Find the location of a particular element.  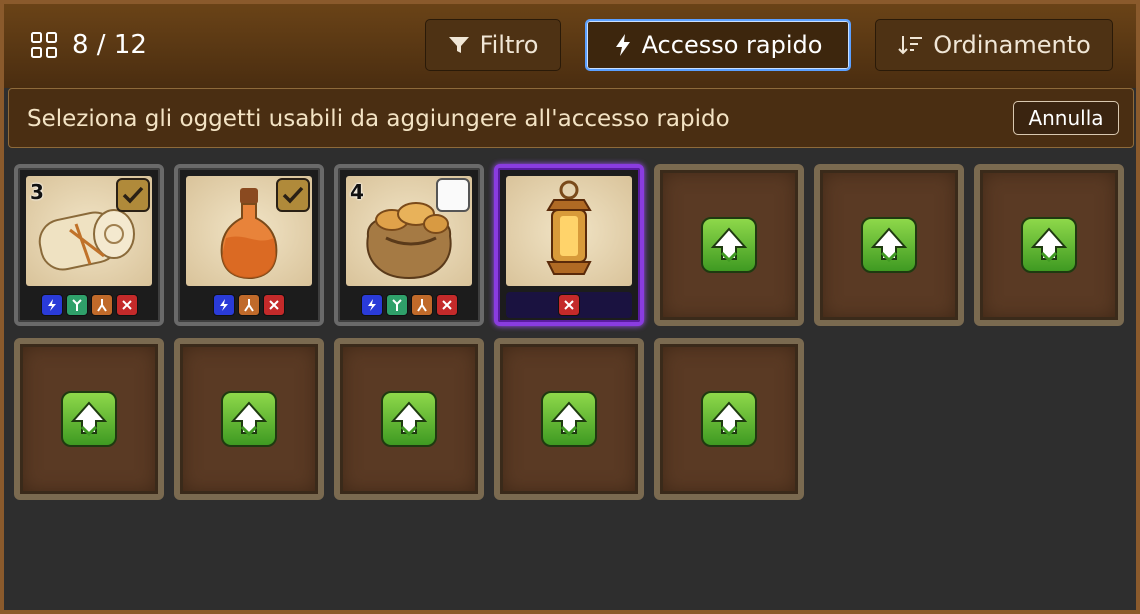

cancel-button: Annulla is located at coordinates (1066, 118).